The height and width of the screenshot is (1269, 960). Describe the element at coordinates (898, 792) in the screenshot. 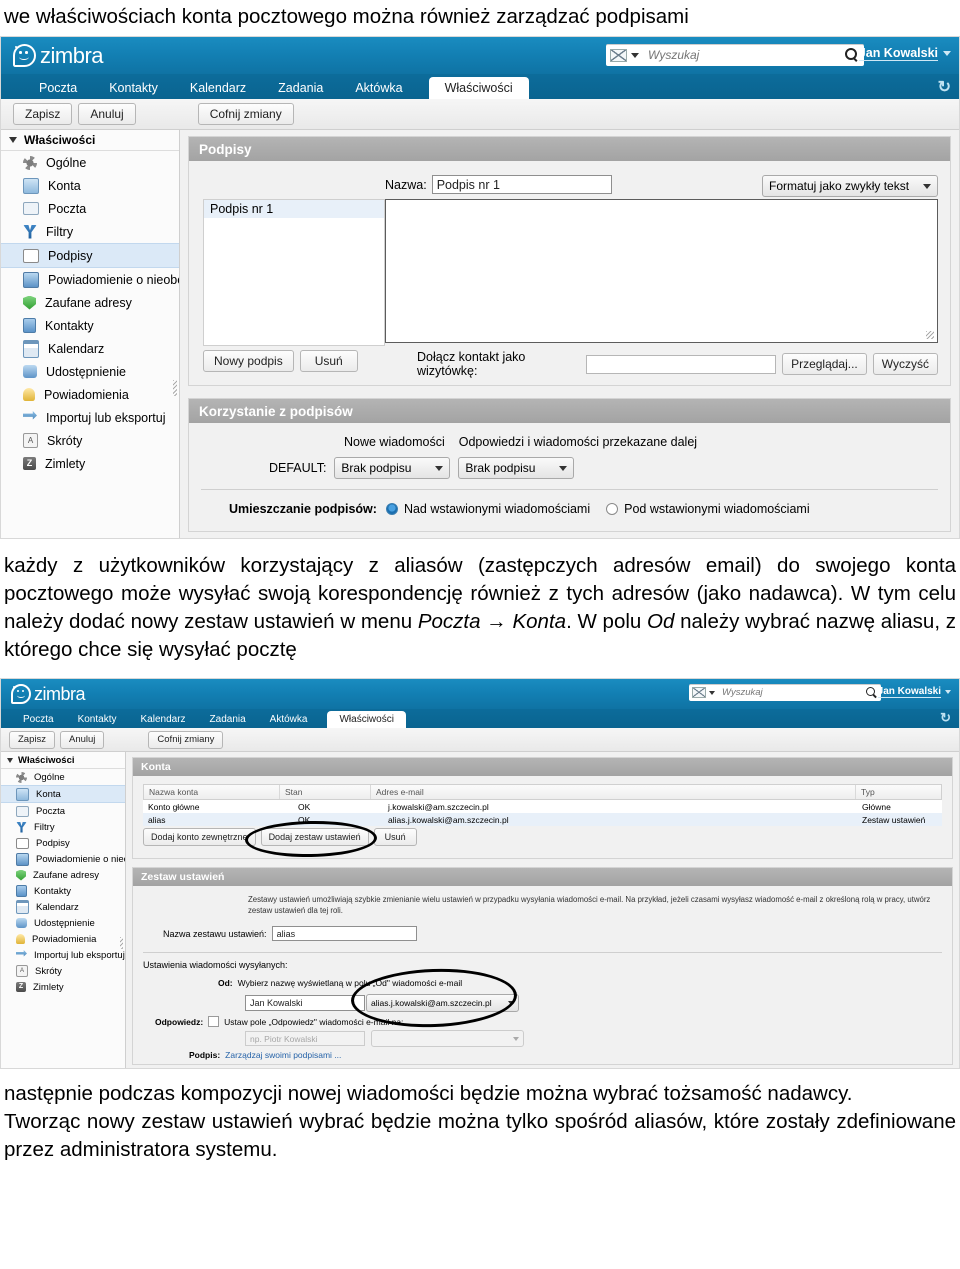

I see `column-header-typ: Typ` at that location.